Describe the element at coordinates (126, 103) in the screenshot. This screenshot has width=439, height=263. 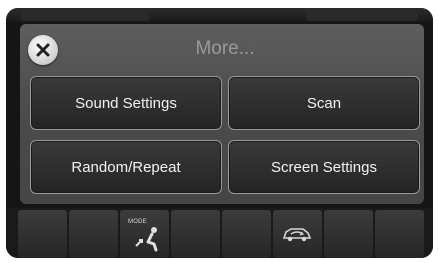
I see `sound-settings-button: Sound Settings` at that location.